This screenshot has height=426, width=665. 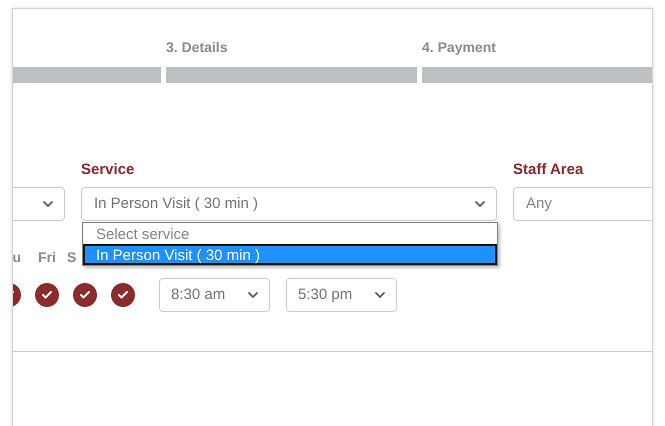 I want to click on time-select: 8:30 am, so click(x=214, y=295).